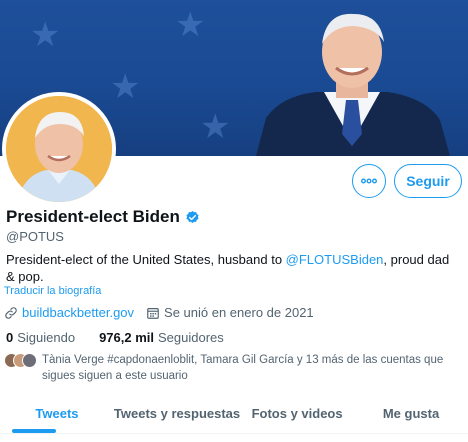 The height and width of the screenshot is (442, 468). What do you see at coordinates (335, 259) in the screenshot?
I see `bio-mention-link: @FLOTUSBiden` at bounding box center [335, 259].